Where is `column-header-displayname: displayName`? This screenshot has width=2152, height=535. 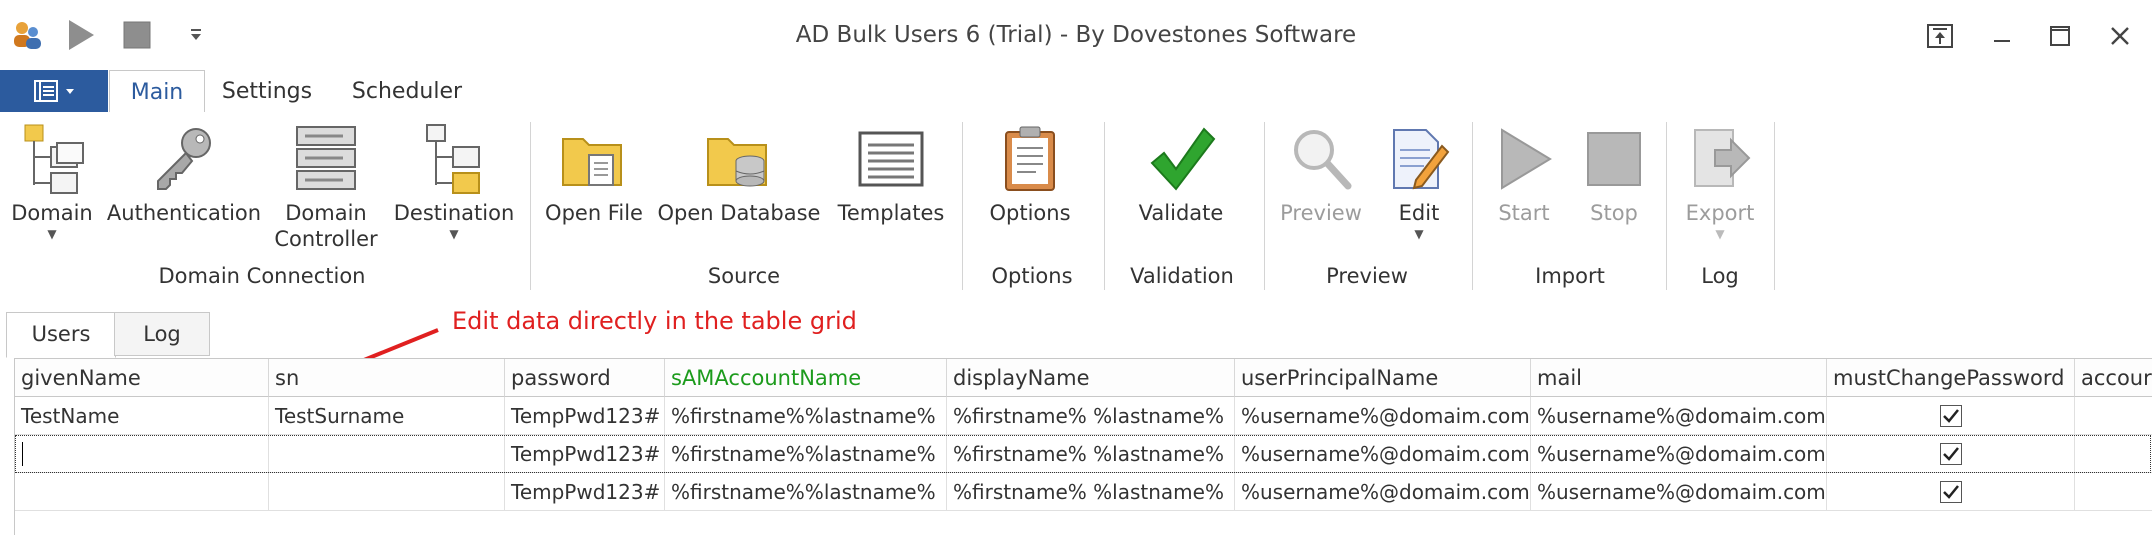 column-header-displayname: displayName is located at coordinates (1091, 378).